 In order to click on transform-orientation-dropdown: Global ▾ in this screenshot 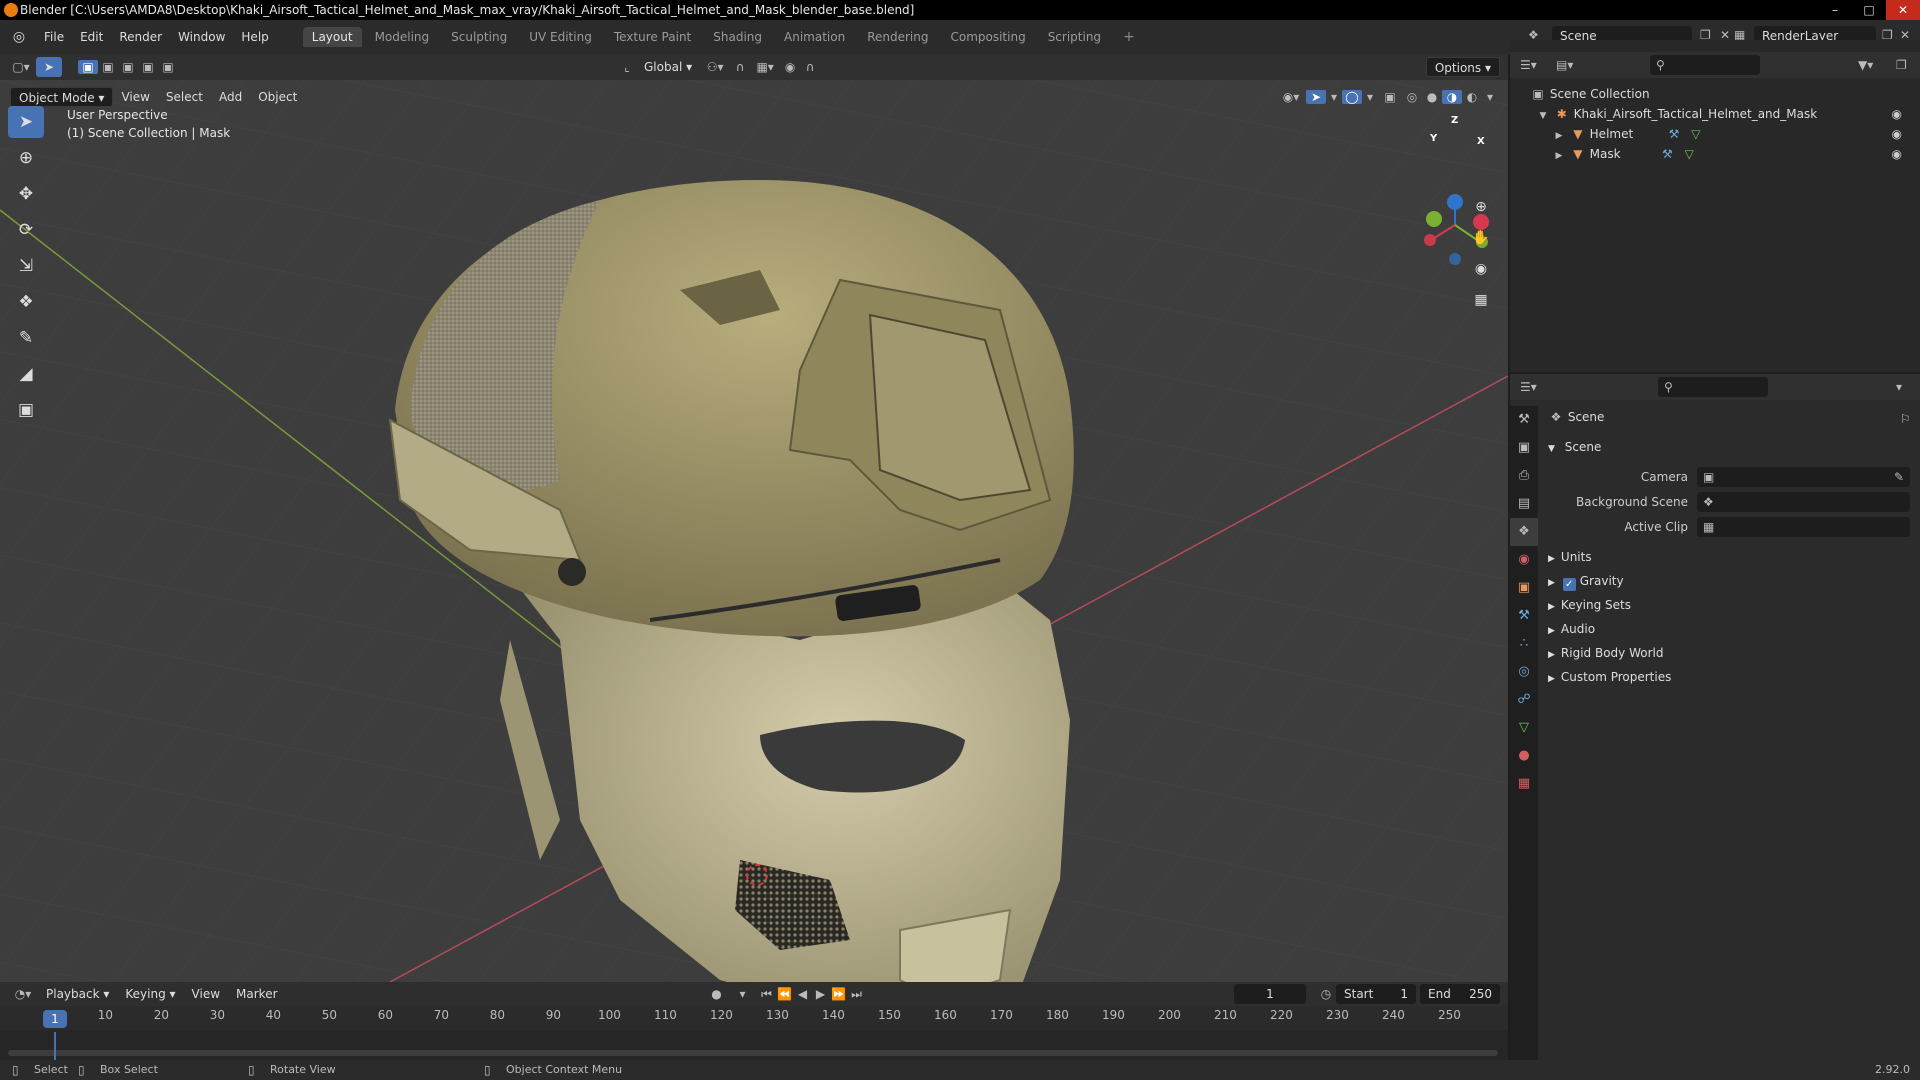, I will do `click(668, 67)`.